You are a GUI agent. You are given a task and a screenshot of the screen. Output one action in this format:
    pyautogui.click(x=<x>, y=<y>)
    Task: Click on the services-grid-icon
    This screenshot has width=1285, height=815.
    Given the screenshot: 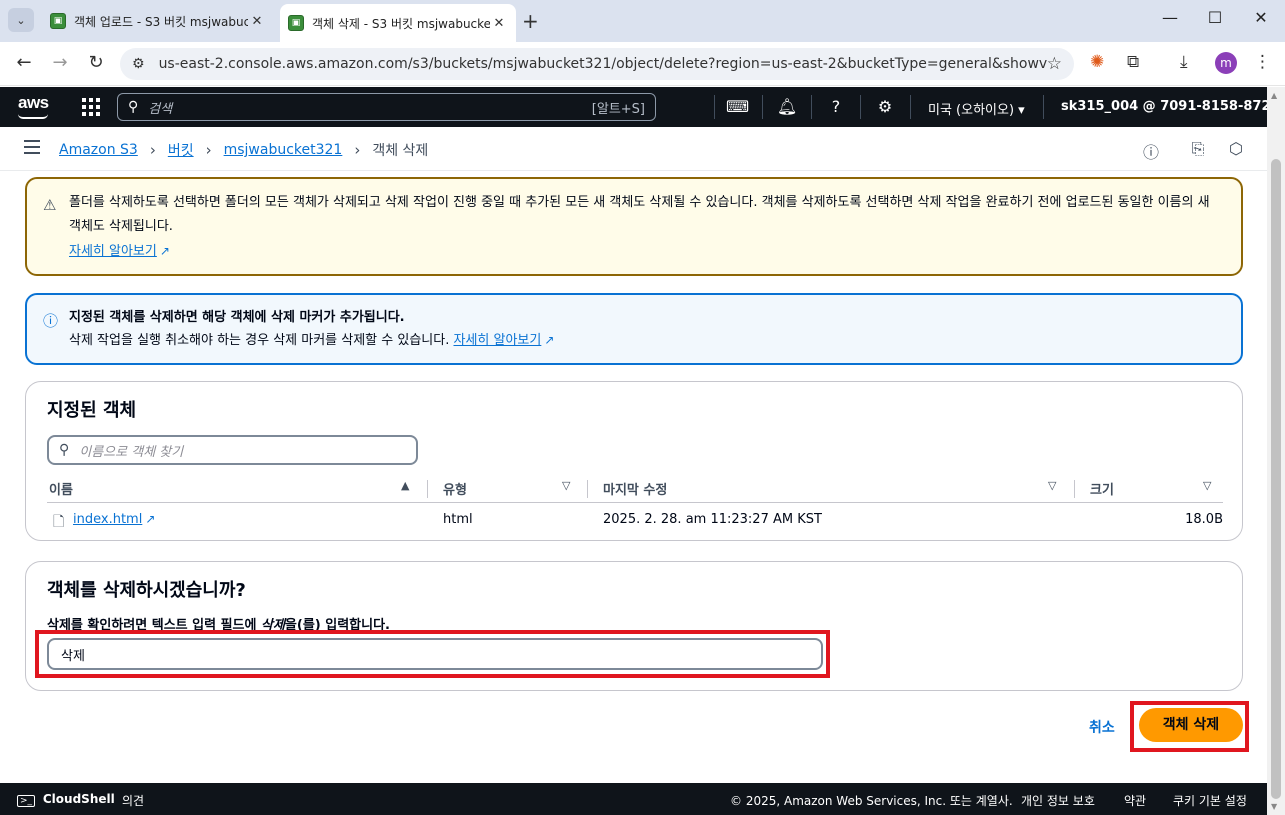 What is the action you would take?
    pyautogui.click(x=91, y=107)
    